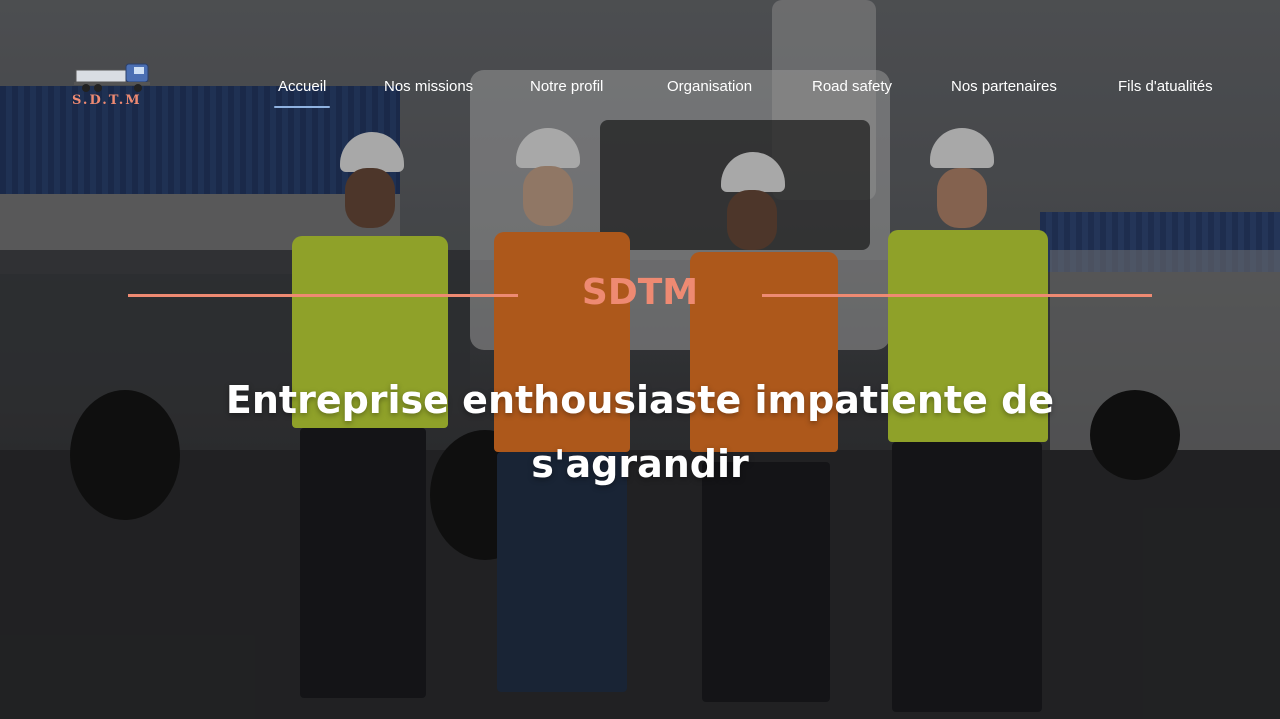 The width and height of the screenshot is (1280, 719). What do you see at coordinates (302, 93) in the screenshot?
I see `nav-item-accueil: Accueil` at bounding box center [302, 93].